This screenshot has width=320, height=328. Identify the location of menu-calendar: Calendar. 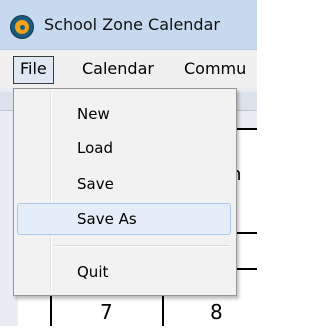
(118, 69).